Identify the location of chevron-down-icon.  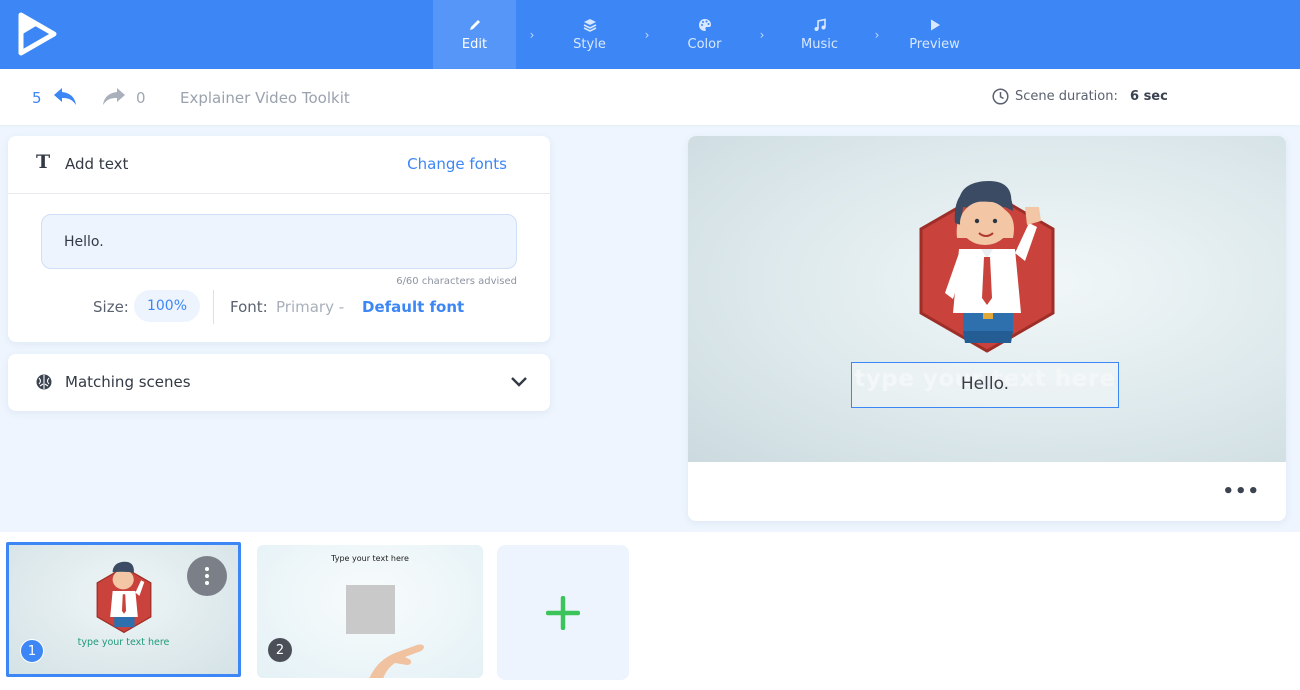
(519, 381).